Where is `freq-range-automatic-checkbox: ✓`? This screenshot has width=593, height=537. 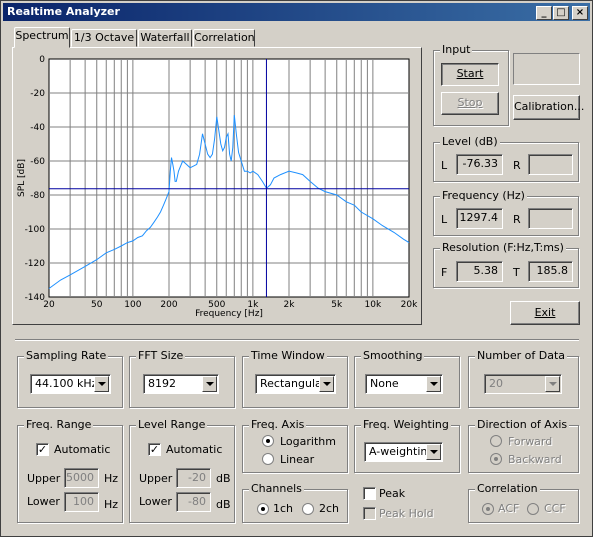
freq-range-automatic-checkbox: ✓ is located at coordinates (42, 449).